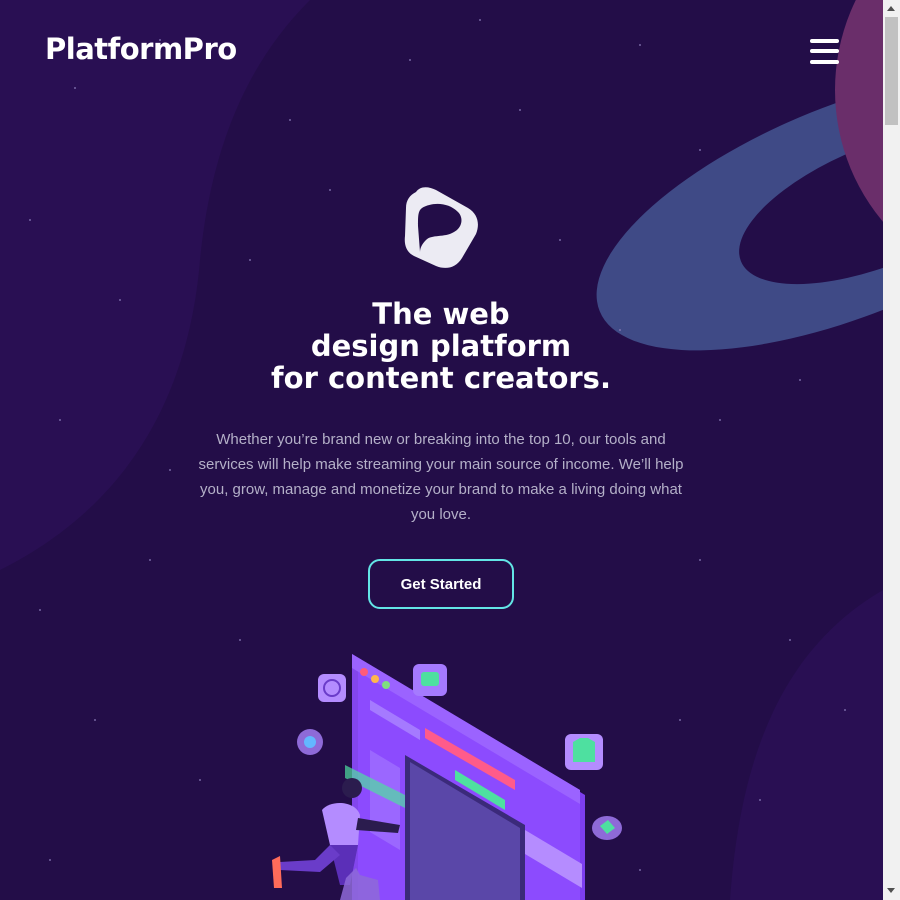  What do you see at coordinates (441, 378) in the screenshot?
I see `hero-title-line: for content creators.` at bounding box center [441, 378].